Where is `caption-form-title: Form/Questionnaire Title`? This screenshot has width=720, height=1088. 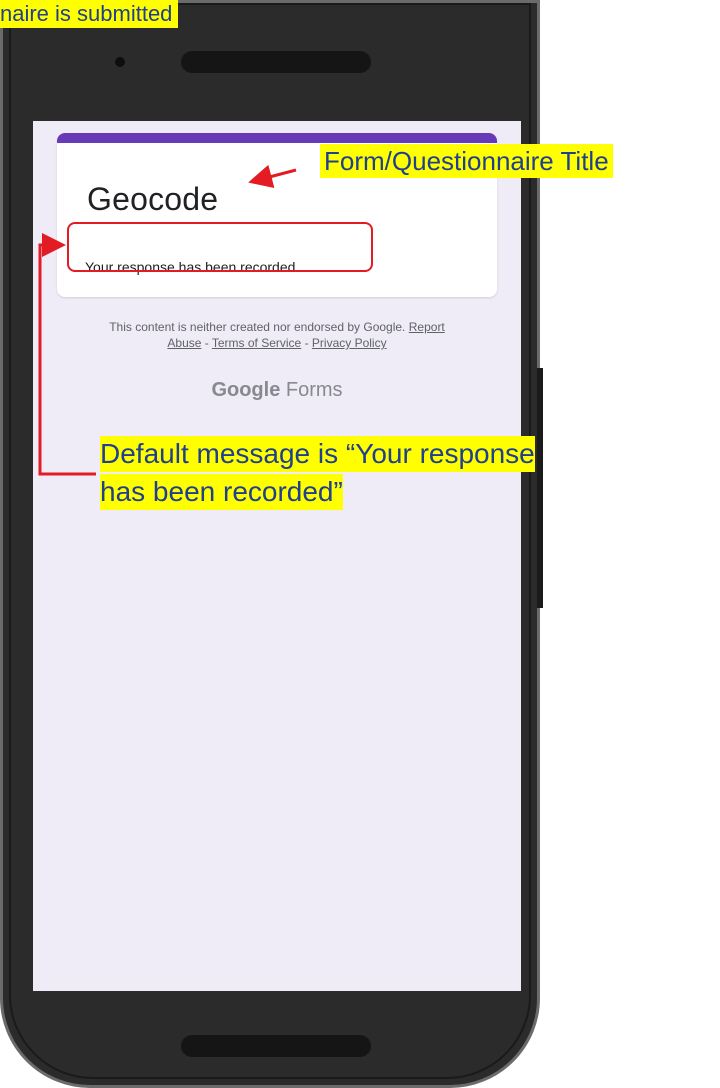 caption-form-title: Form/Questionnaire Title is located at coordinates (466, 161).